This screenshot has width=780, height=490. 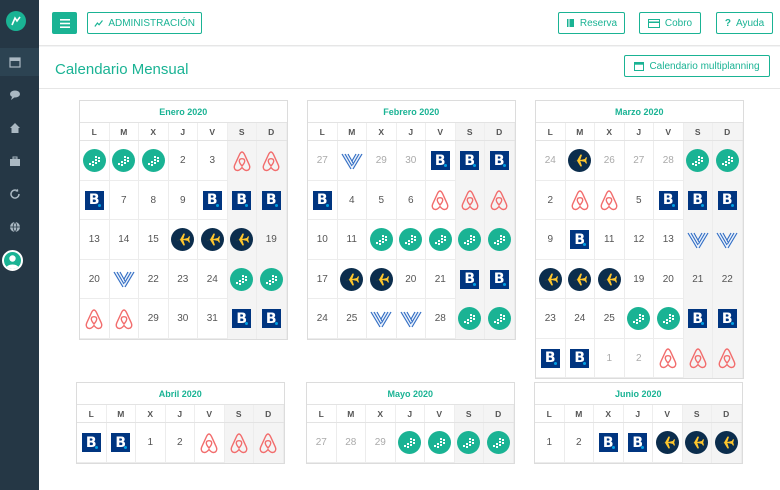 I want to click on day-cell: 27, so click(x=322, y=443).